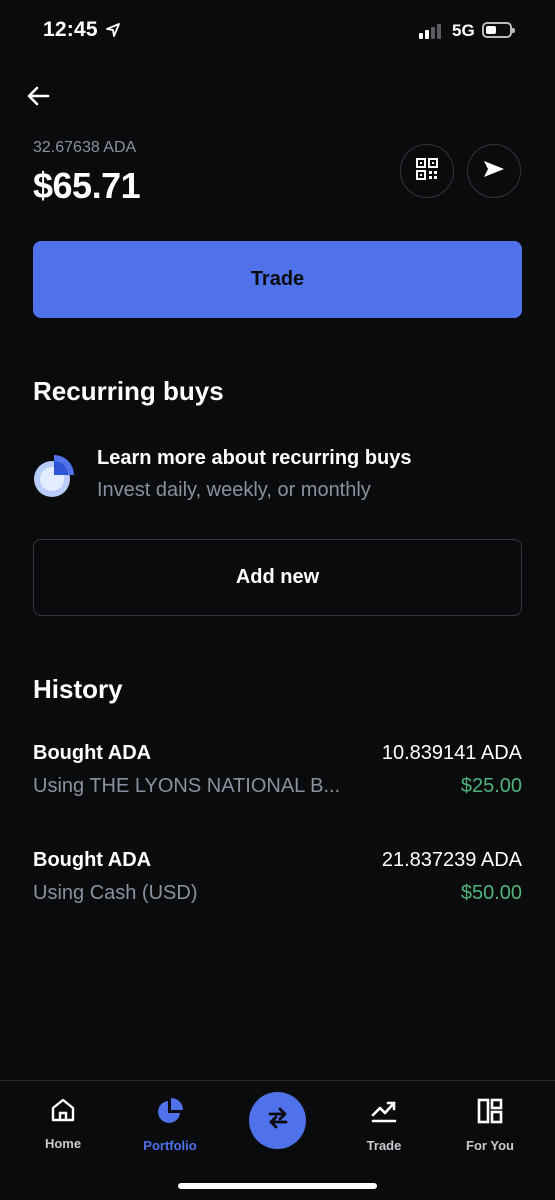 Image resolution: width=555 pixels, height=1200 pixels. I want to click on send-icon, so click(494, 171).